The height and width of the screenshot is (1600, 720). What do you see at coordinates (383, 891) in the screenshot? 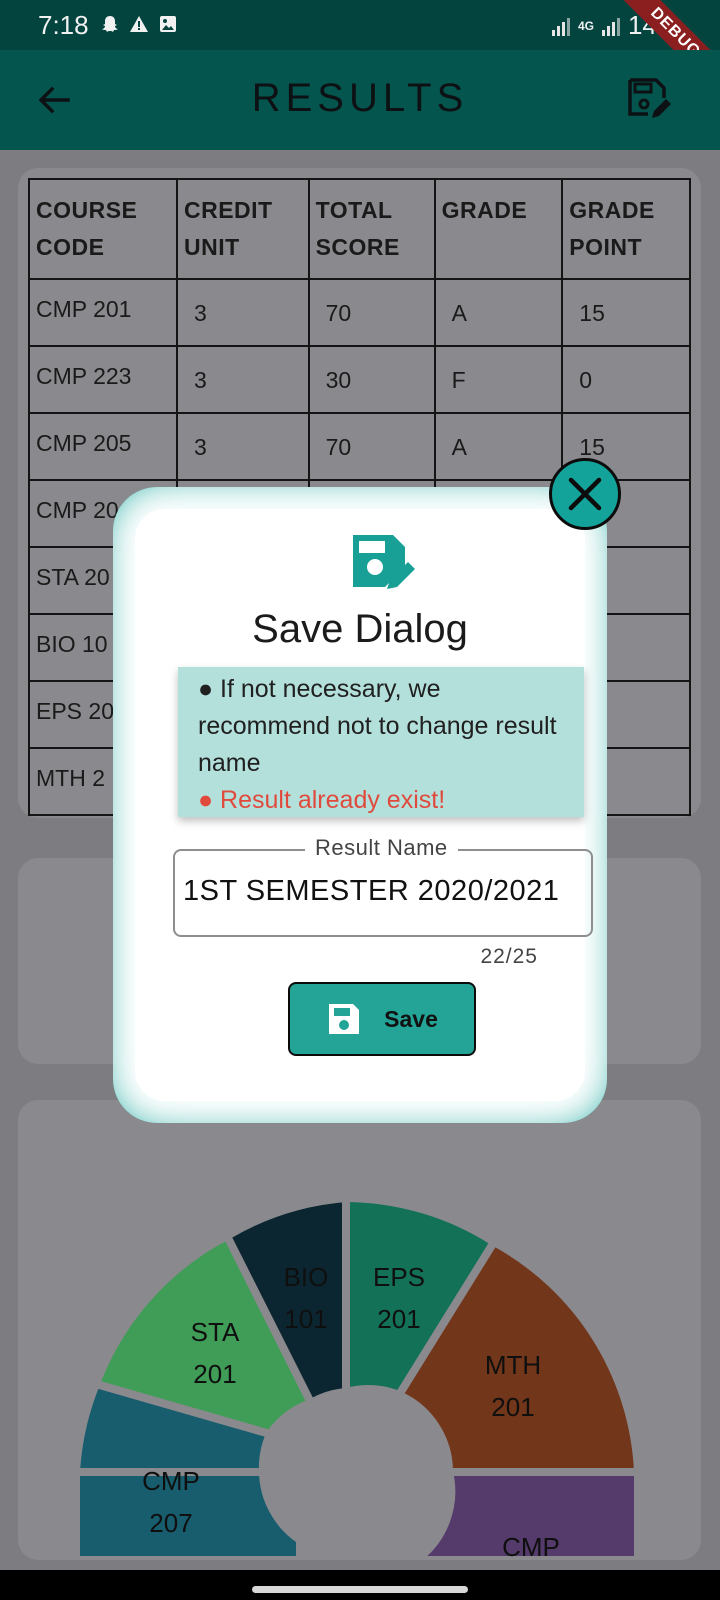
I see `result-name-input` at bounding box center [383, 891].